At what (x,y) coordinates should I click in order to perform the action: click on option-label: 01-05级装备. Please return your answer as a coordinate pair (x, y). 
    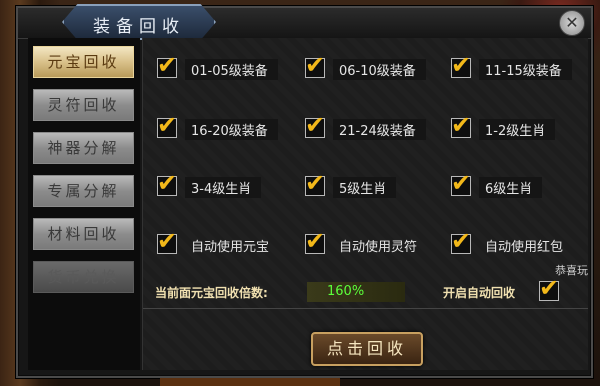
    Looking at the image, I should click on (231, 69).